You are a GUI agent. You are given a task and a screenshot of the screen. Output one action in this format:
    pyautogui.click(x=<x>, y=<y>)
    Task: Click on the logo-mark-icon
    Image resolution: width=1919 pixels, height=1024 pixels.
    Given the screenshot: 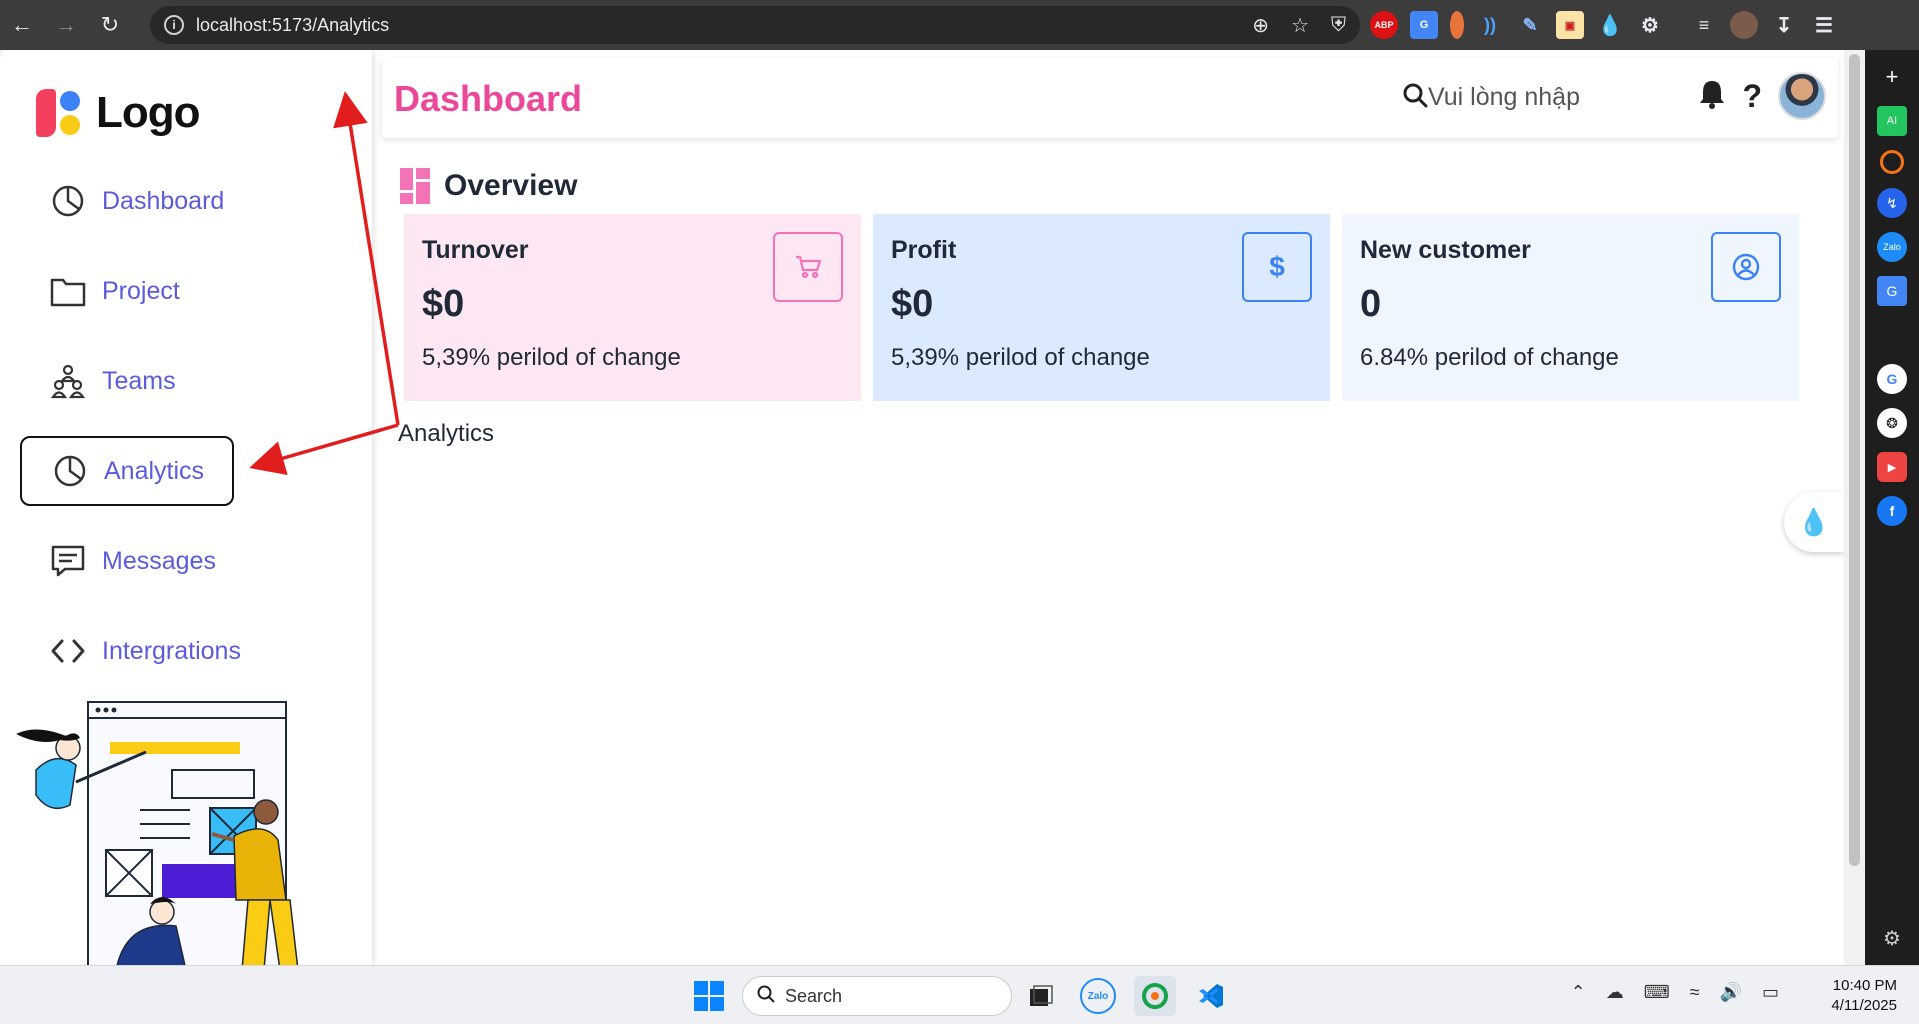 What is the action you would take?
    pyautogui.click(x=60, y=113)
    